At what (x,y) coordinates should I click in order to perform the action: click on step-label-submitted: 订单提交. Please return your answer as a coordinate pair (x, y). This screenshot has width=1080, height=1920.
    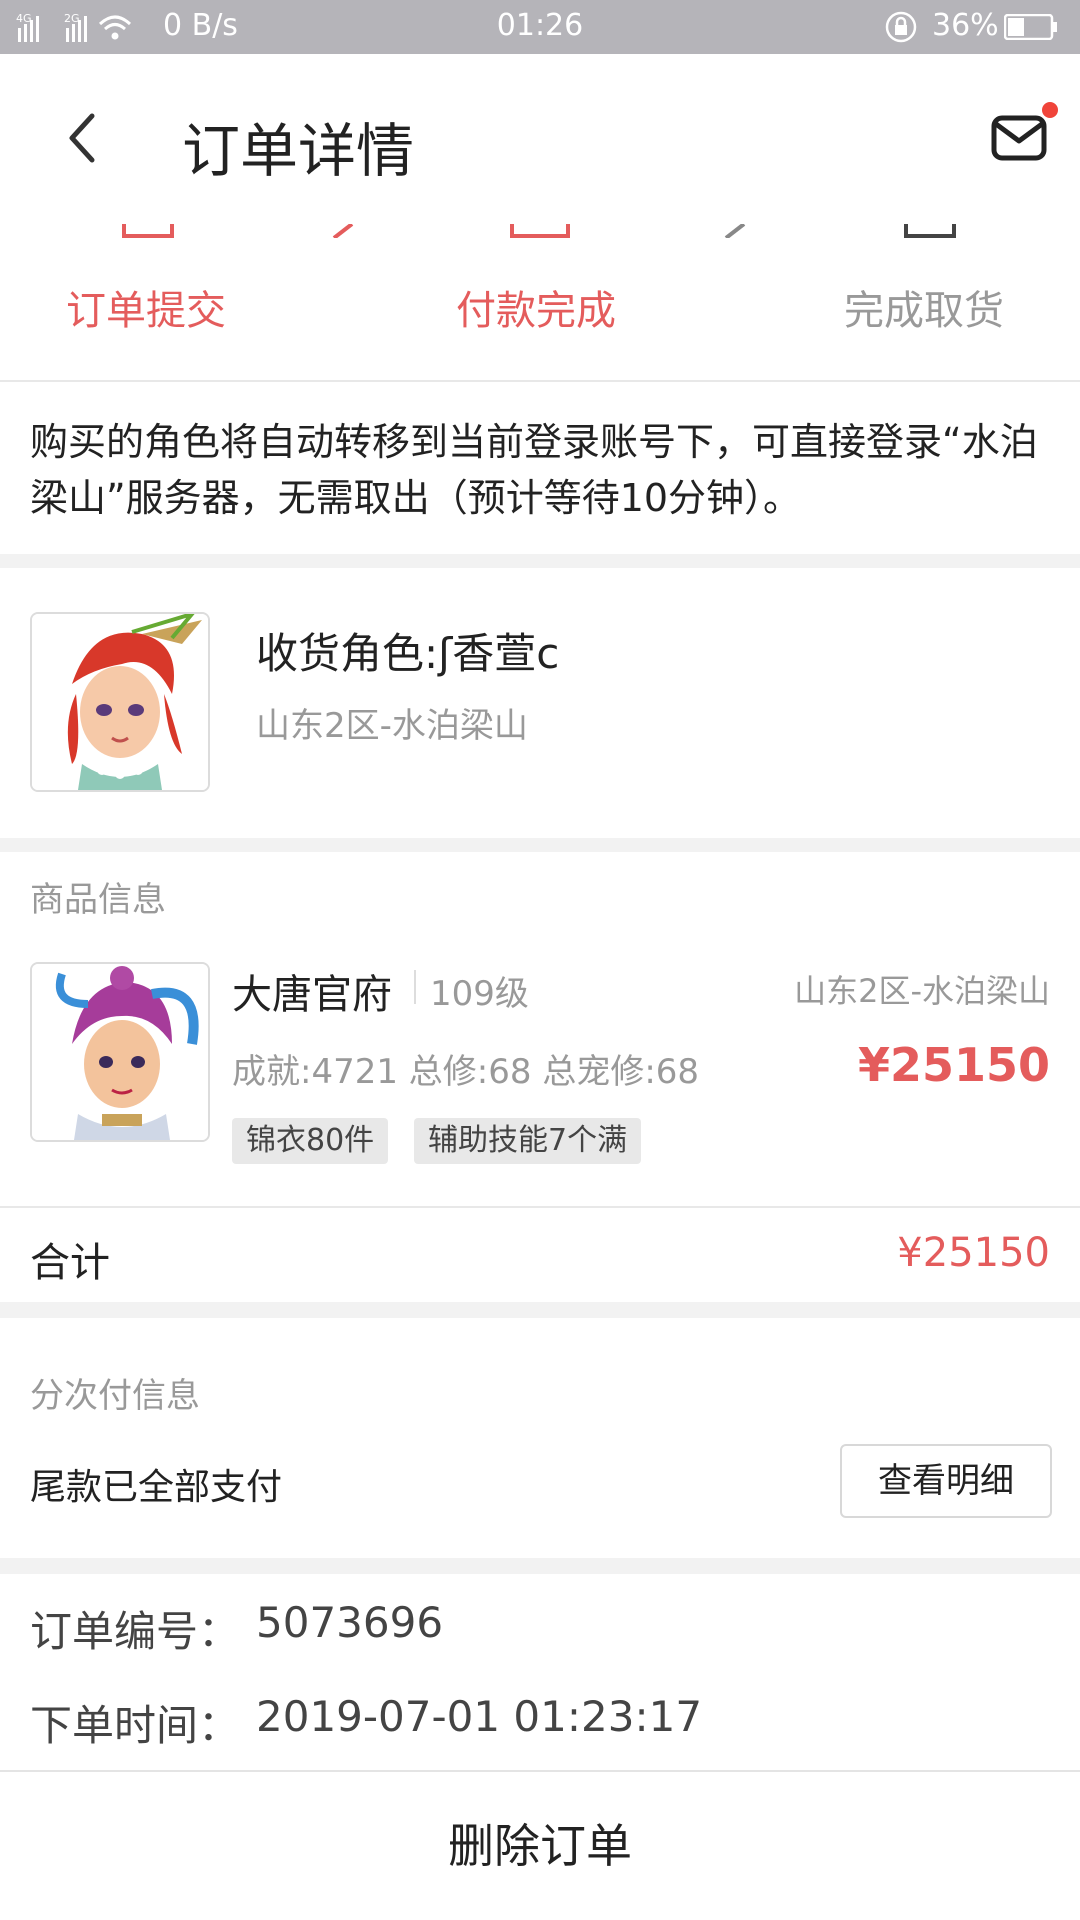
    Looking at the image, I should click on (146, 311).